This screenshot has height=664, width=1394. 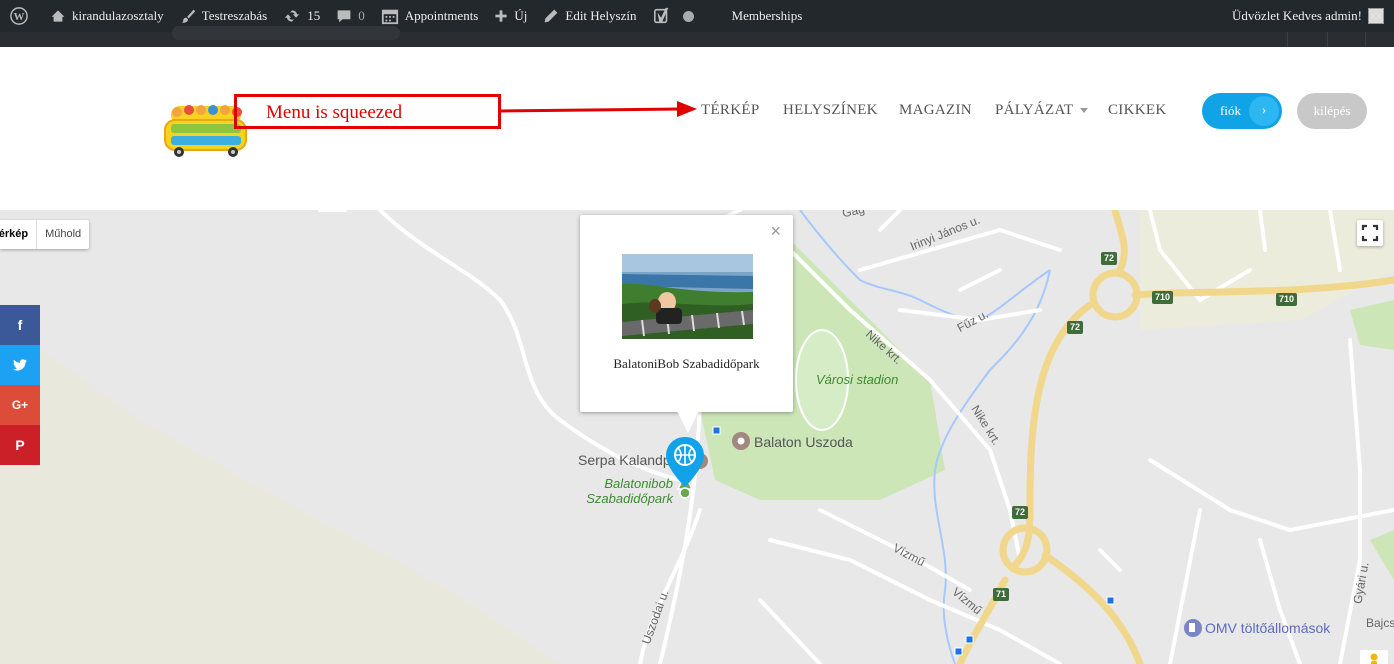 I want to click on share-facebook-button: f, so click(x=20, y=325).